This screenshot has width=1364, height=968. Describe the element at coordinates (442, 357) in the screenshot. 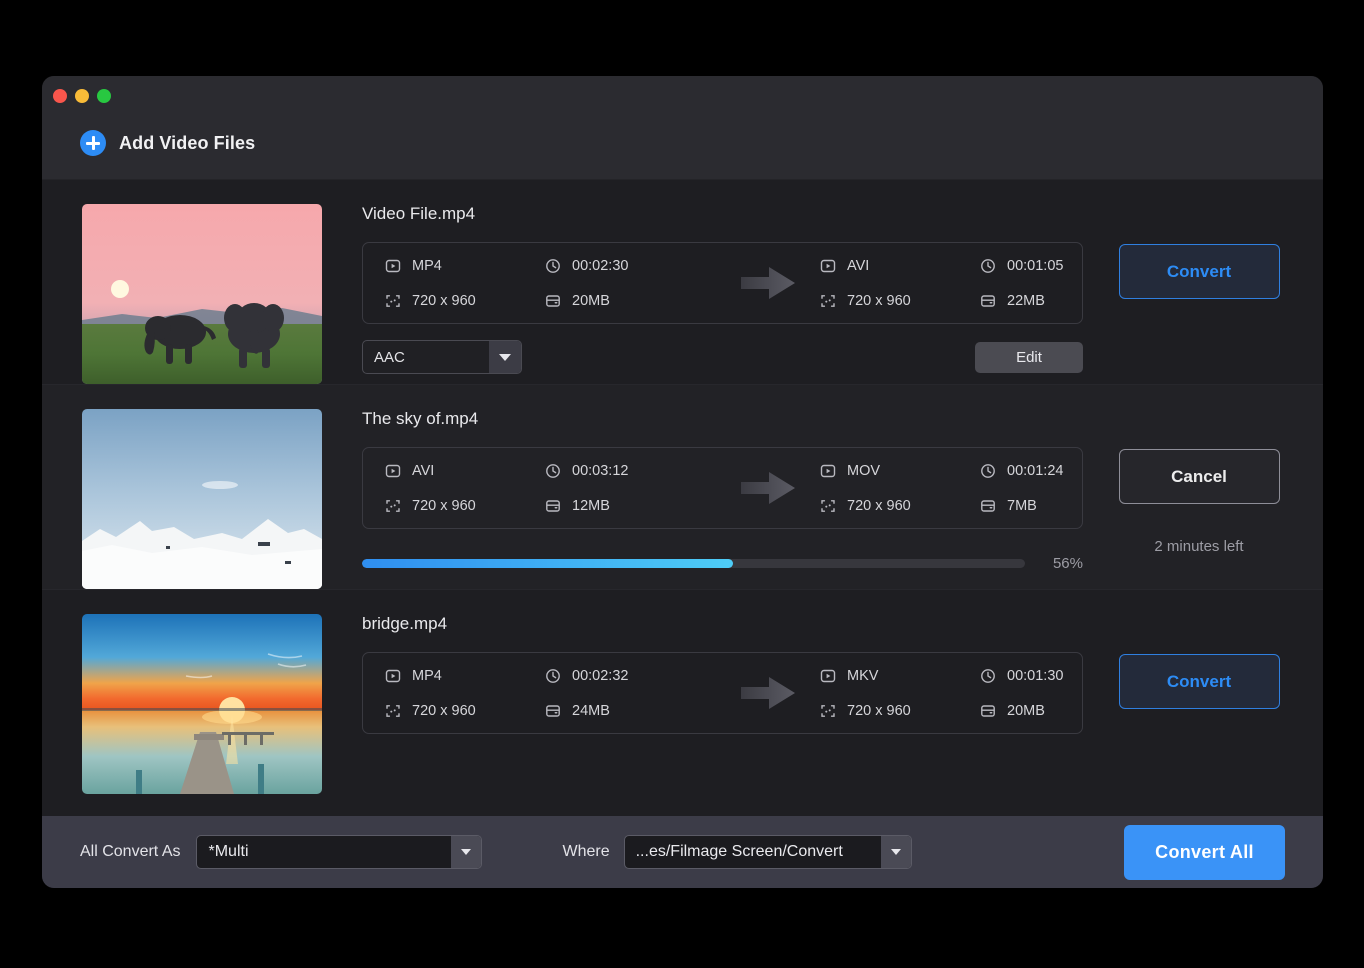

I see `audio-codec-select: AAC` at that location.